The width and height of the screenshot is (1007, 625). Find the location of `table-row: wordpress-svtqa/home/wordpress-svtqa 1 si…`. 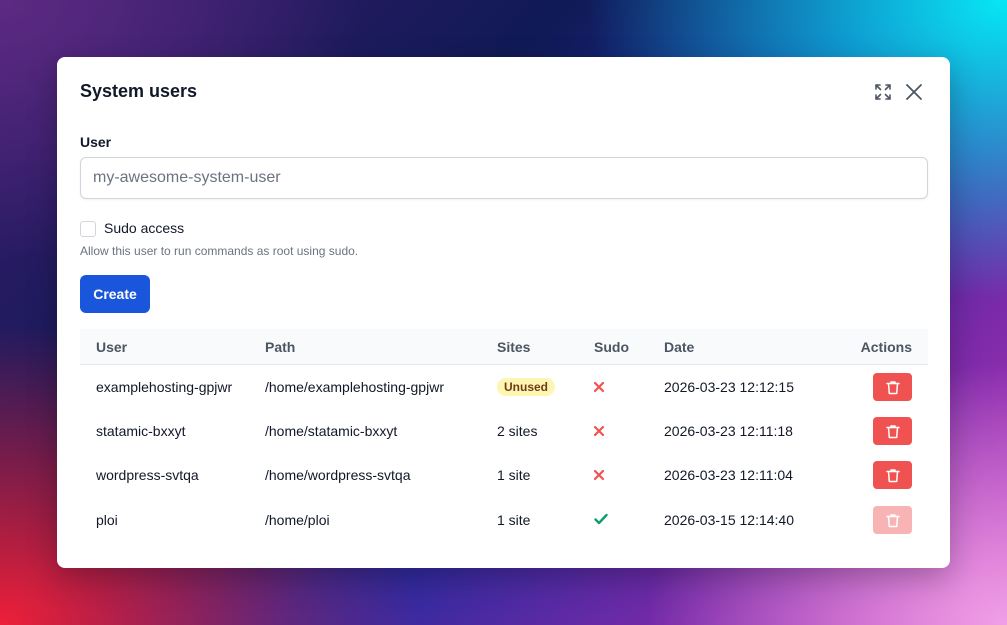

table-row: wordpress-svtqa/home/wordpress-svtqa 1 si… is located at coordinates (504, 475).